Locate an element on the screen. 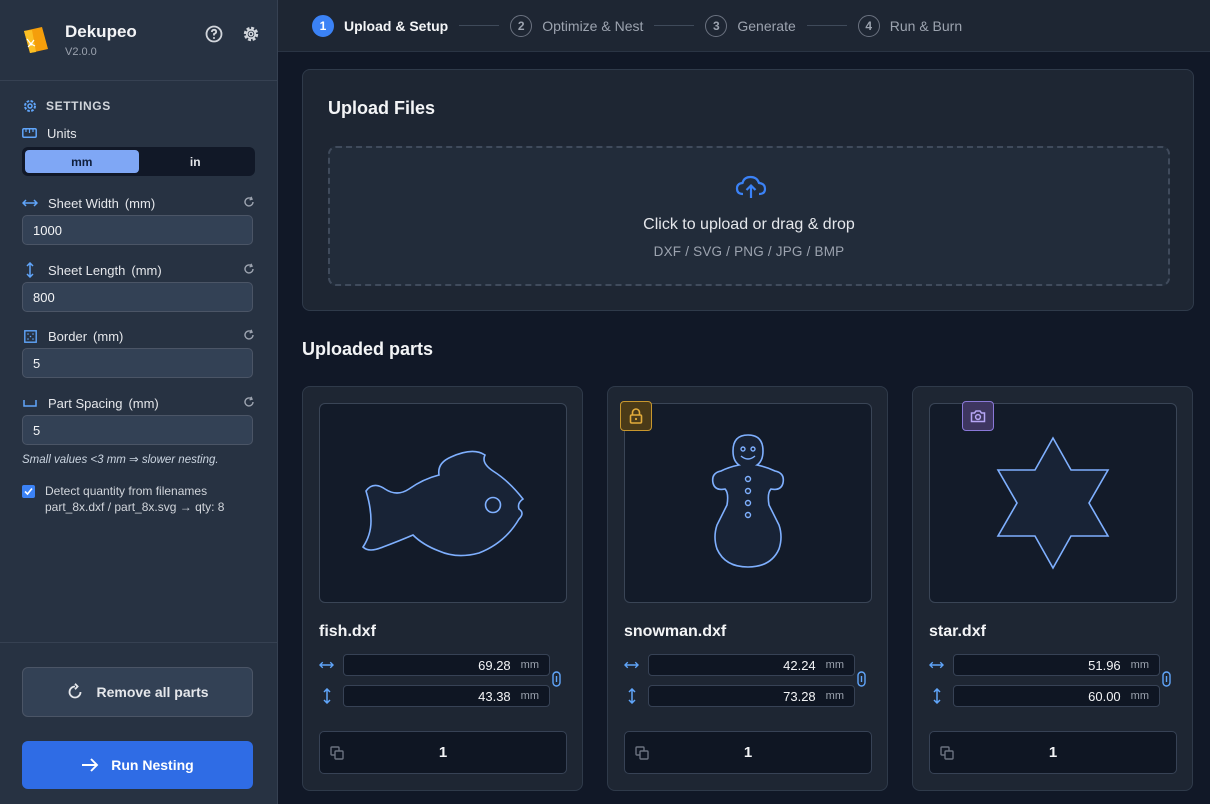  part-name: fish.dxf is located at coordinates (347, 631).